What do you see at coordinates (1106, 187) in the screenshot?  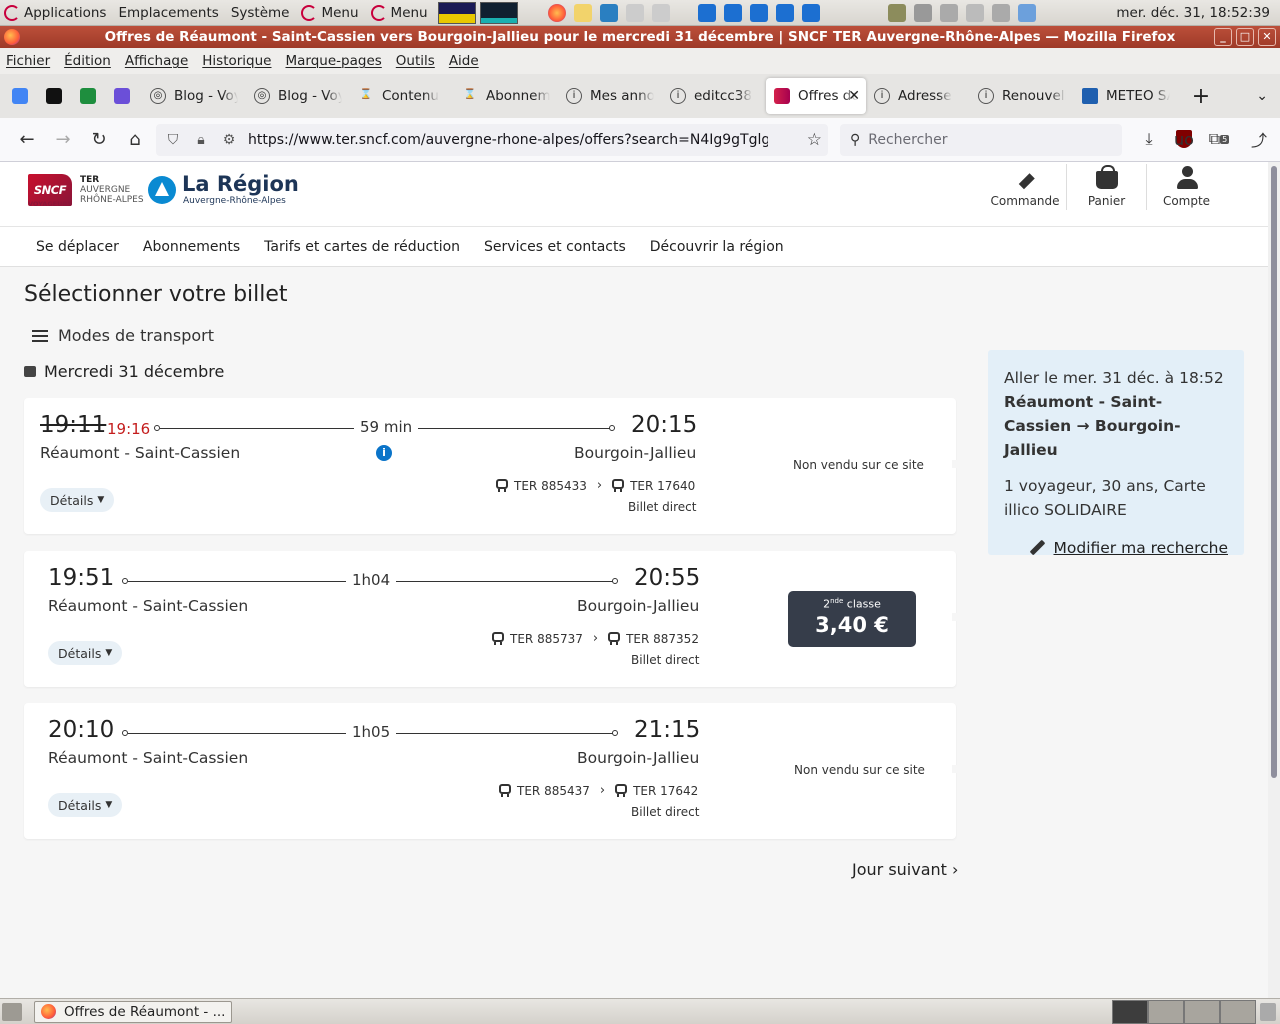 I see `cart-button: Panier` at bounding box center [1106, 187].